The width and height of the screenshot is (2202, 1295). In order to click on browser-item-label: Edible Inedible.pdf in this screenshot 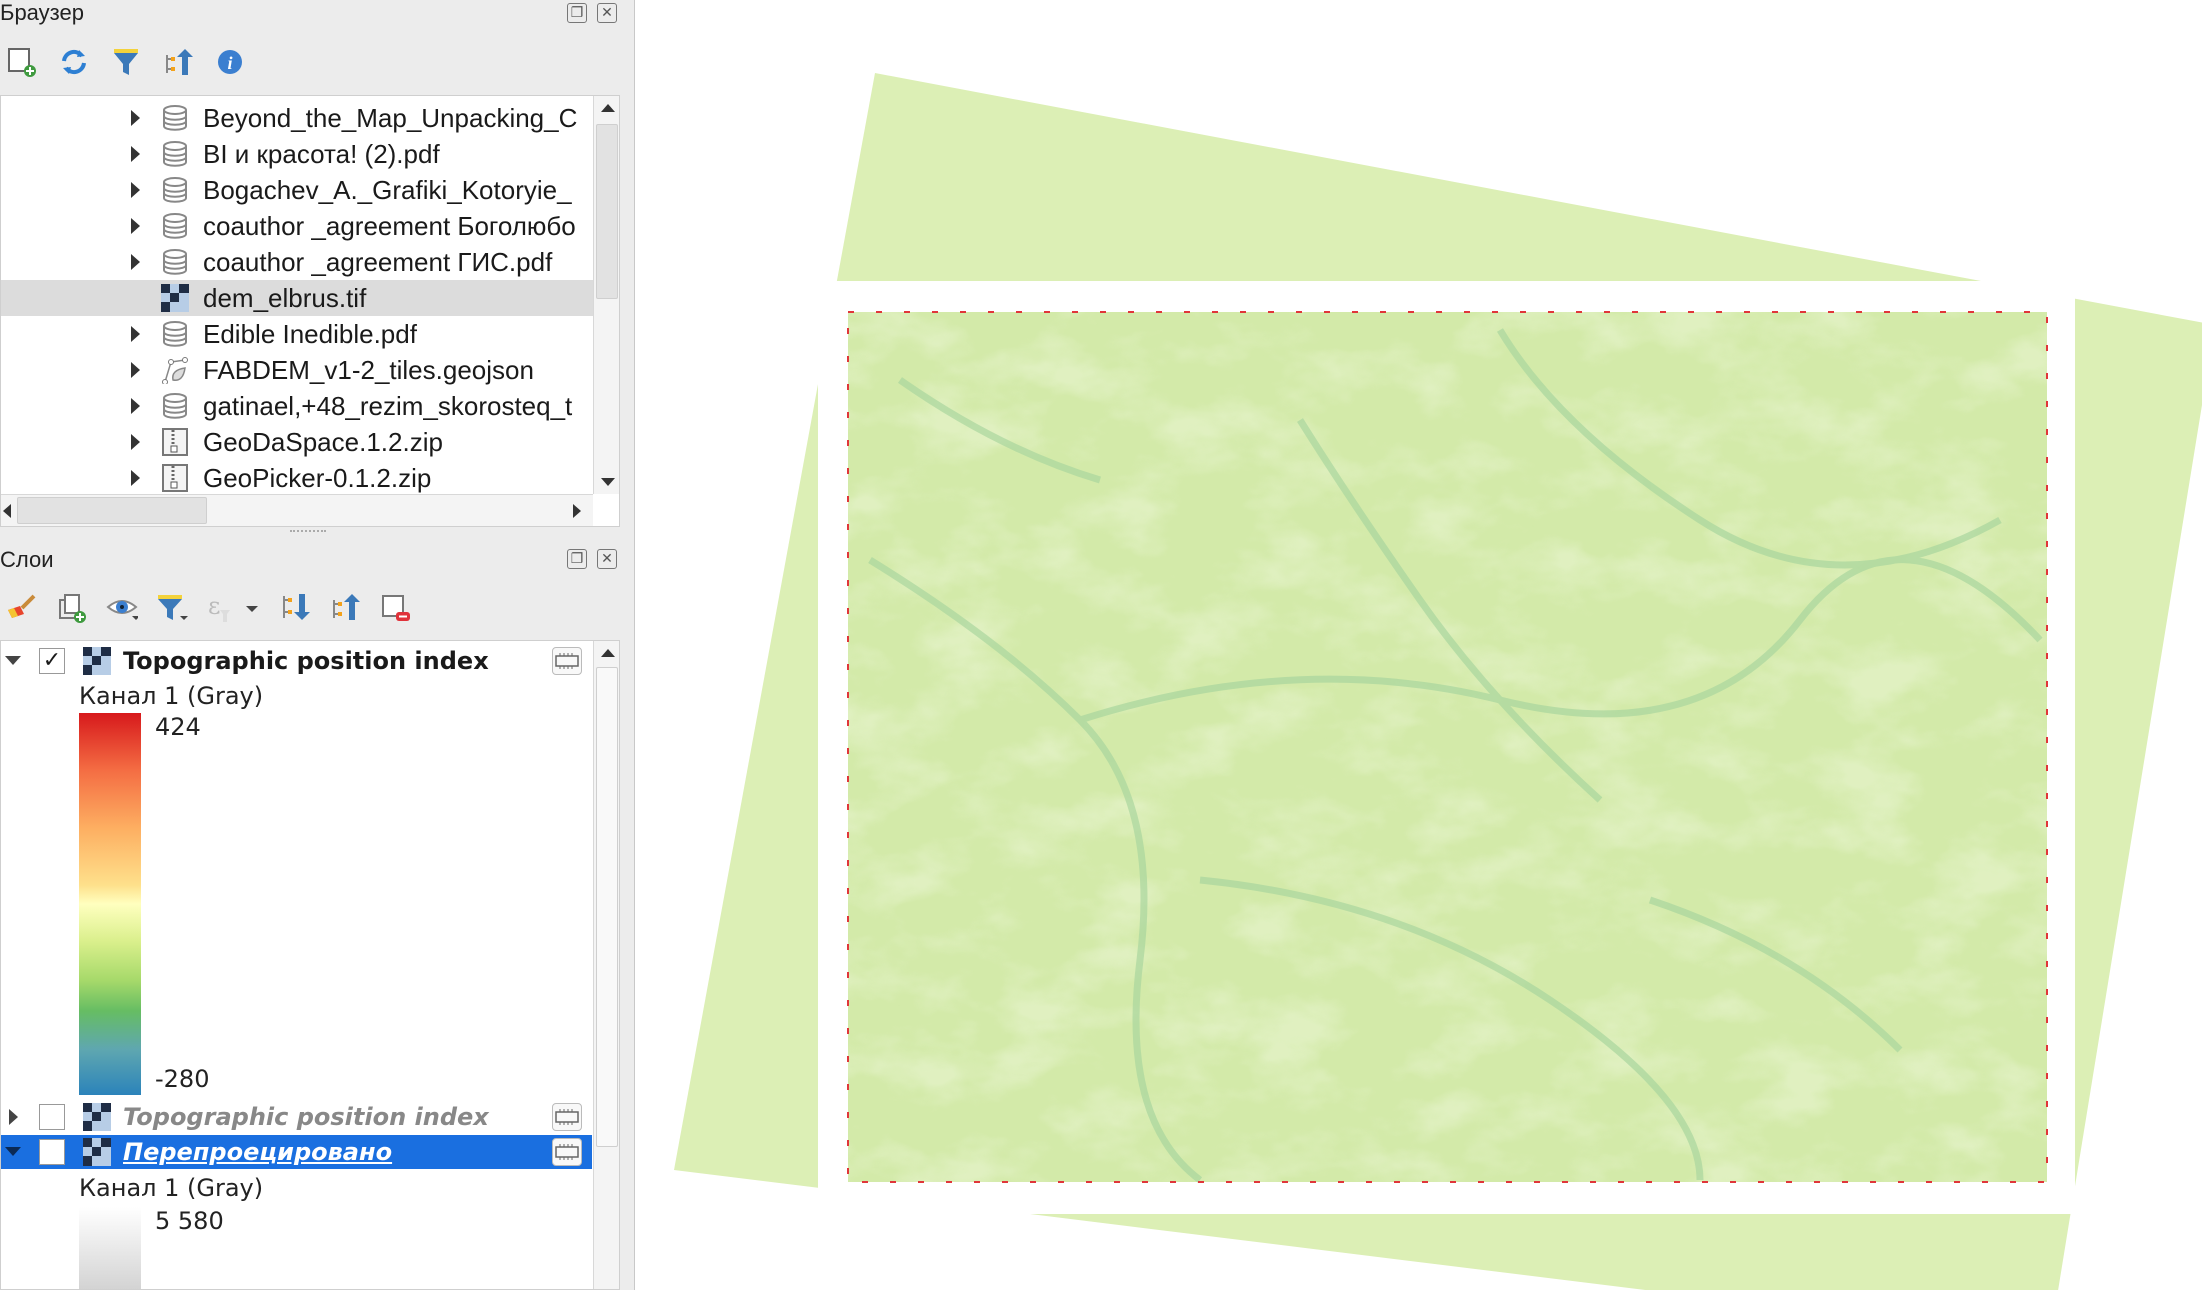, I will do `click(310, 333)`.